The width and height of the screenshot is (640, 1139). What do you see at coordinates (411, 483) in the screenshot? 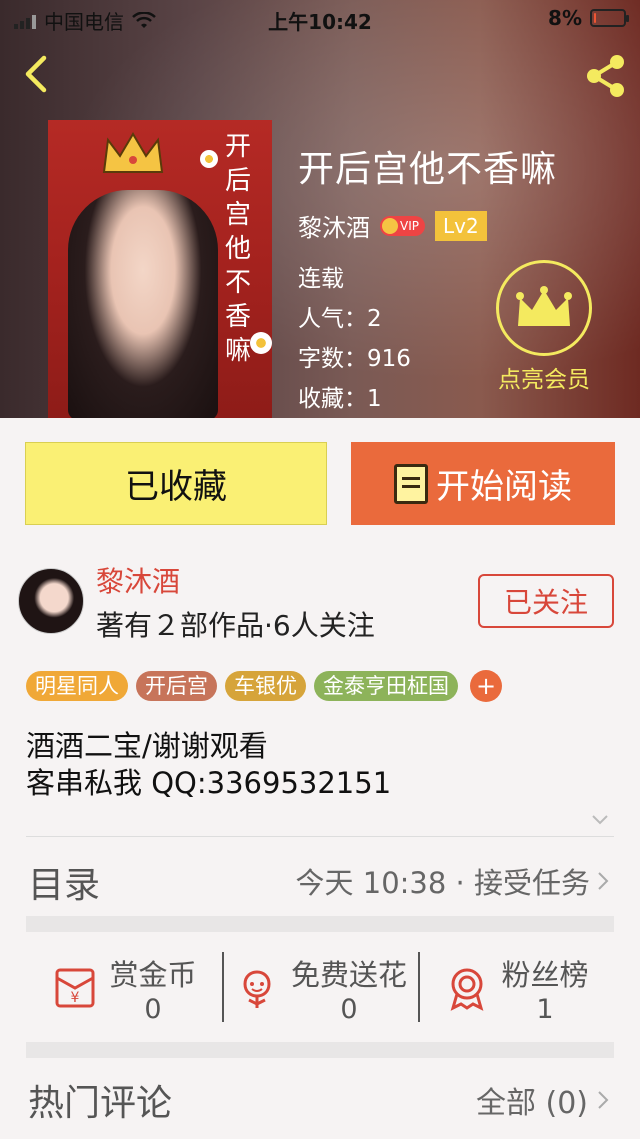
I see `book-icon` at bounding box center [411, 483].